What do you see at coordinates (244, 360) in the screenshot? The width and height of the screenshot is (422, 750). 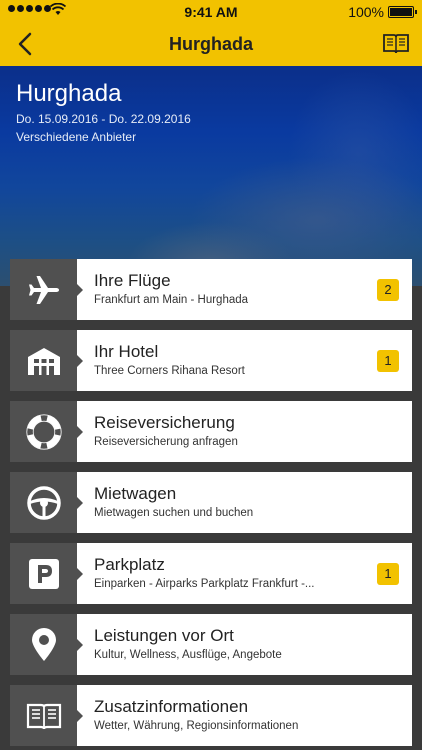 I see `menu-item-content: Ihr Hotel Three Corners Rihana Resort 1` at bounding box center [244, 360].